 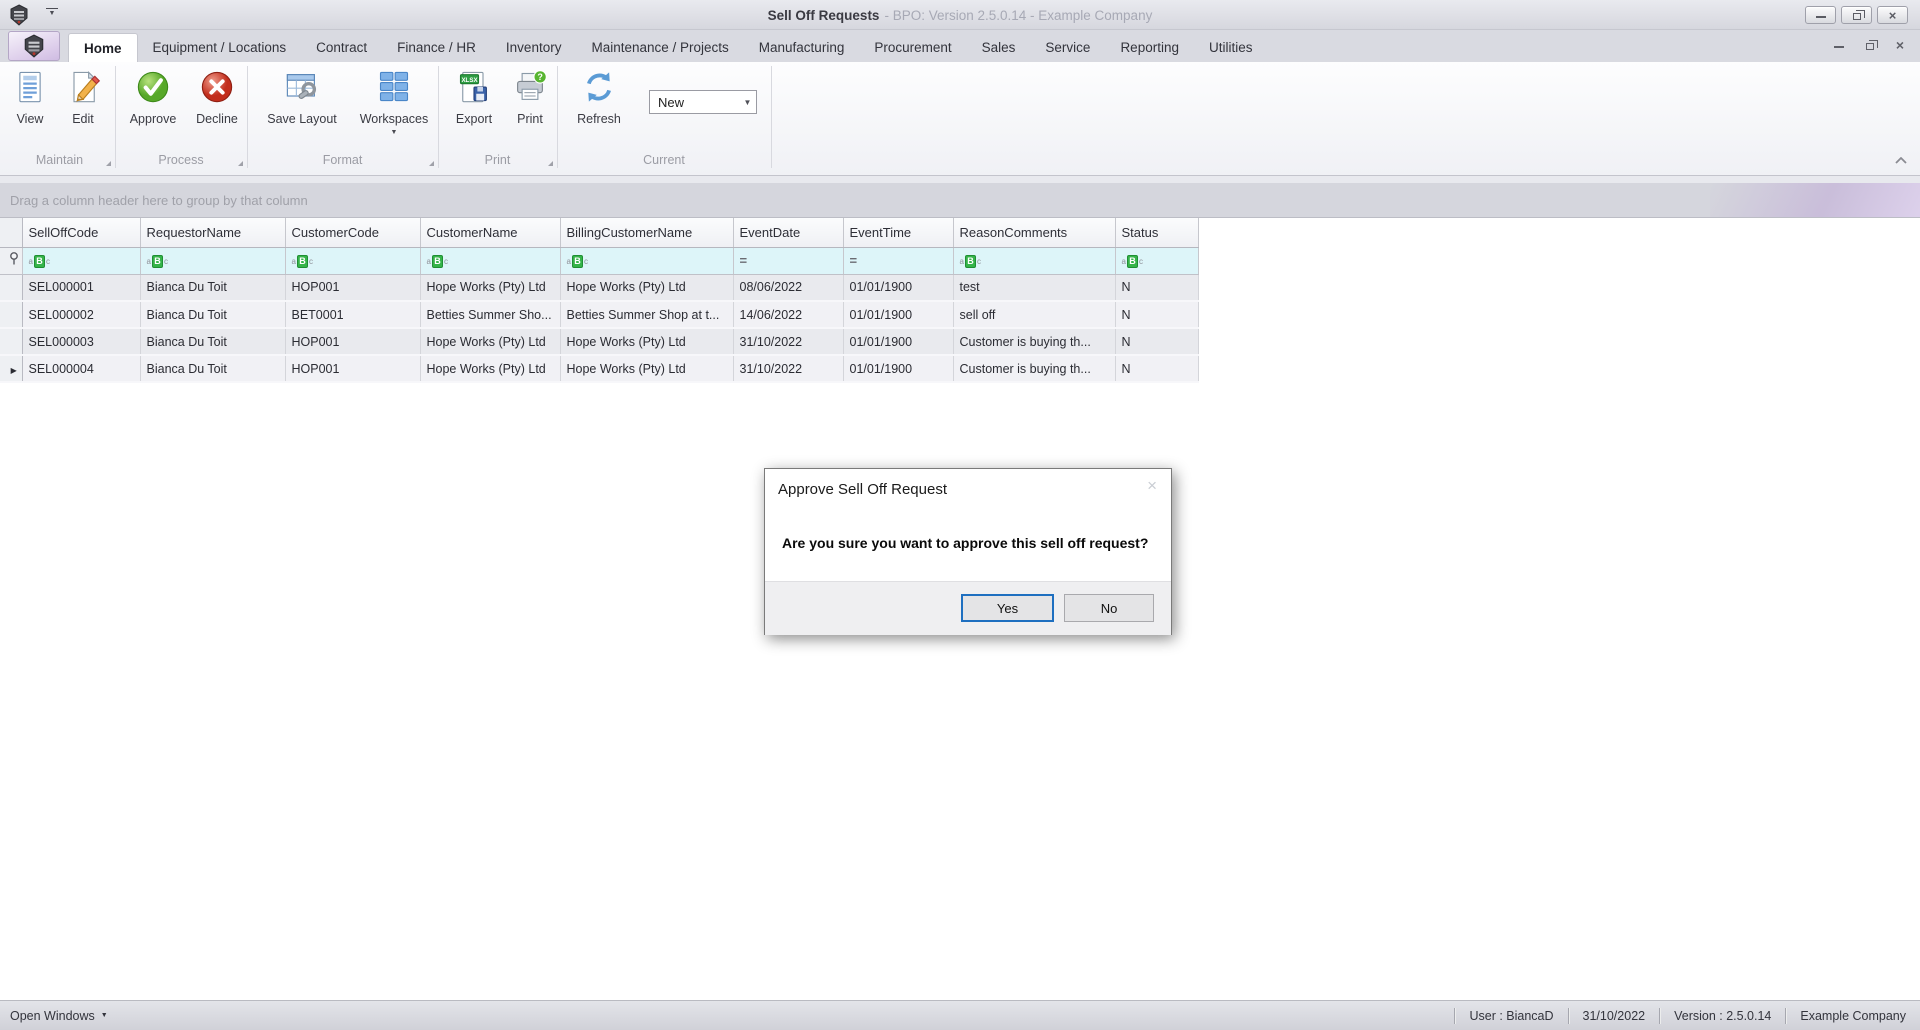 What do you see at coordinates (788, 288) in the screenshot?
I see `cell-eventdate: 08/06/2022` at bounding box center [788, 288].